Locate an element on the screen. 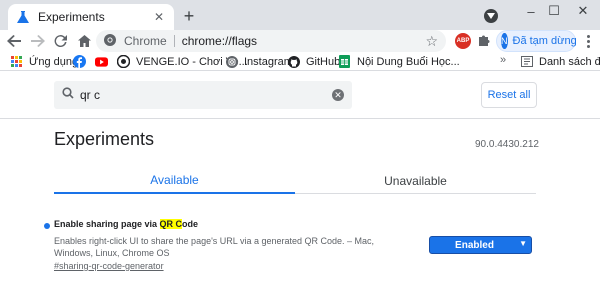  home-icon is located at coordinates (84, 41).